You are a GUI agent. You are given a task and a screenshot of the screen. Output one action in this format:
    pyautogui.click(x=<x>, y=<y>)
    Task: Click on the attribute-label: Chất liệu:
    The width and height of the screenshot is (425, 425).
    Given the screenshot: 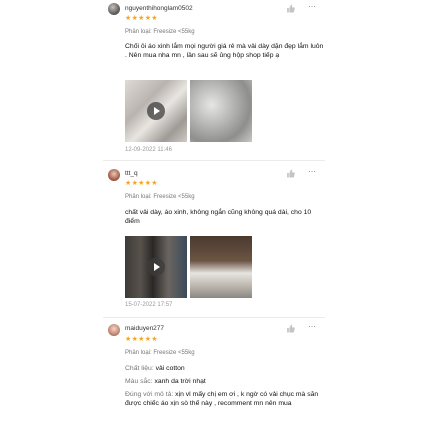 What is the action you would take?
    pyautogui.click(x=139, y=368)
    